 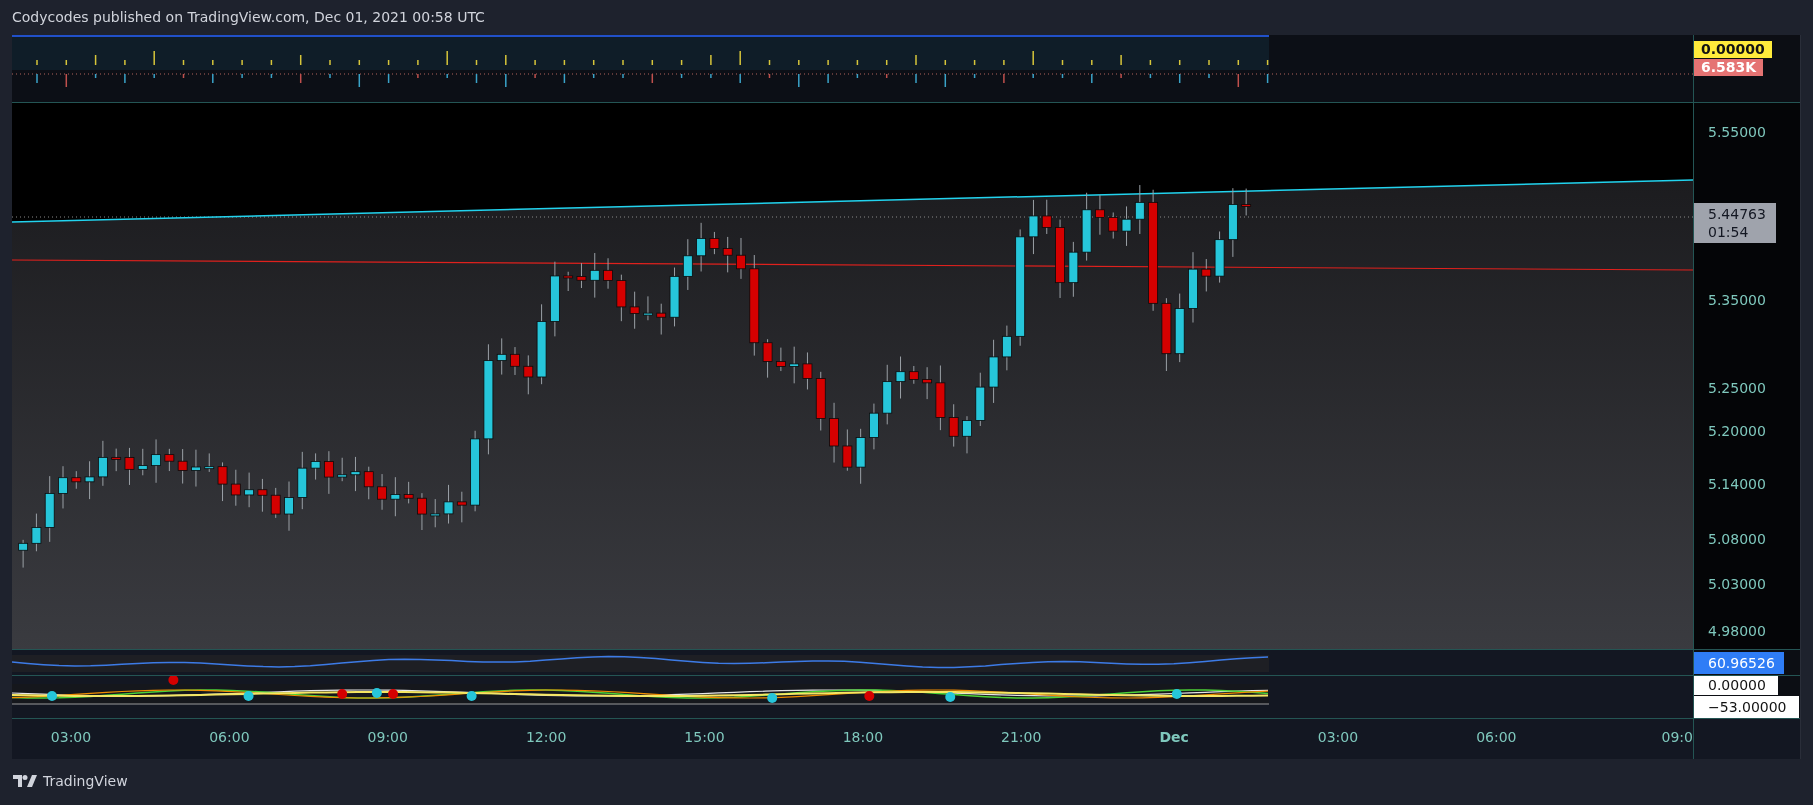 I want to click on price-tick: 5.20000, so click(x=1737, y=431).